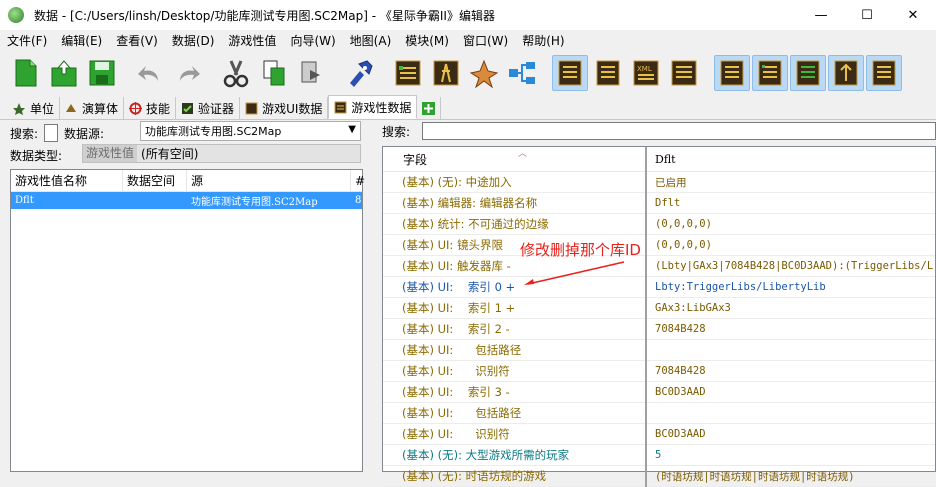 The height and width of the screenshot is (487, 936). I want to click on grid-header: ︿ 字段 Dflt, so click(659, 159).